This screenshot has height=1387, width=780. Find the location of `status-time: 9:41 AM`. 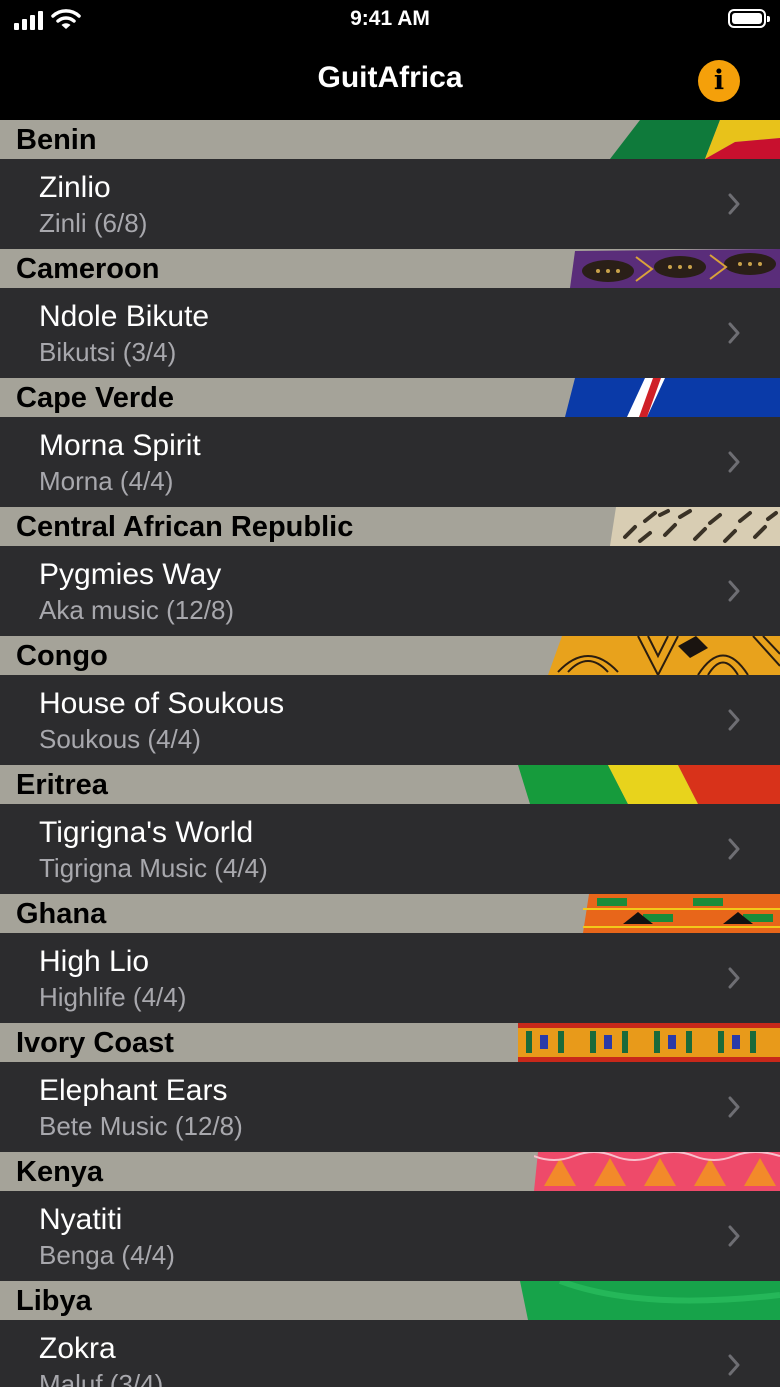

status-time: 9:41 AM is located at coordinates (390, 18).